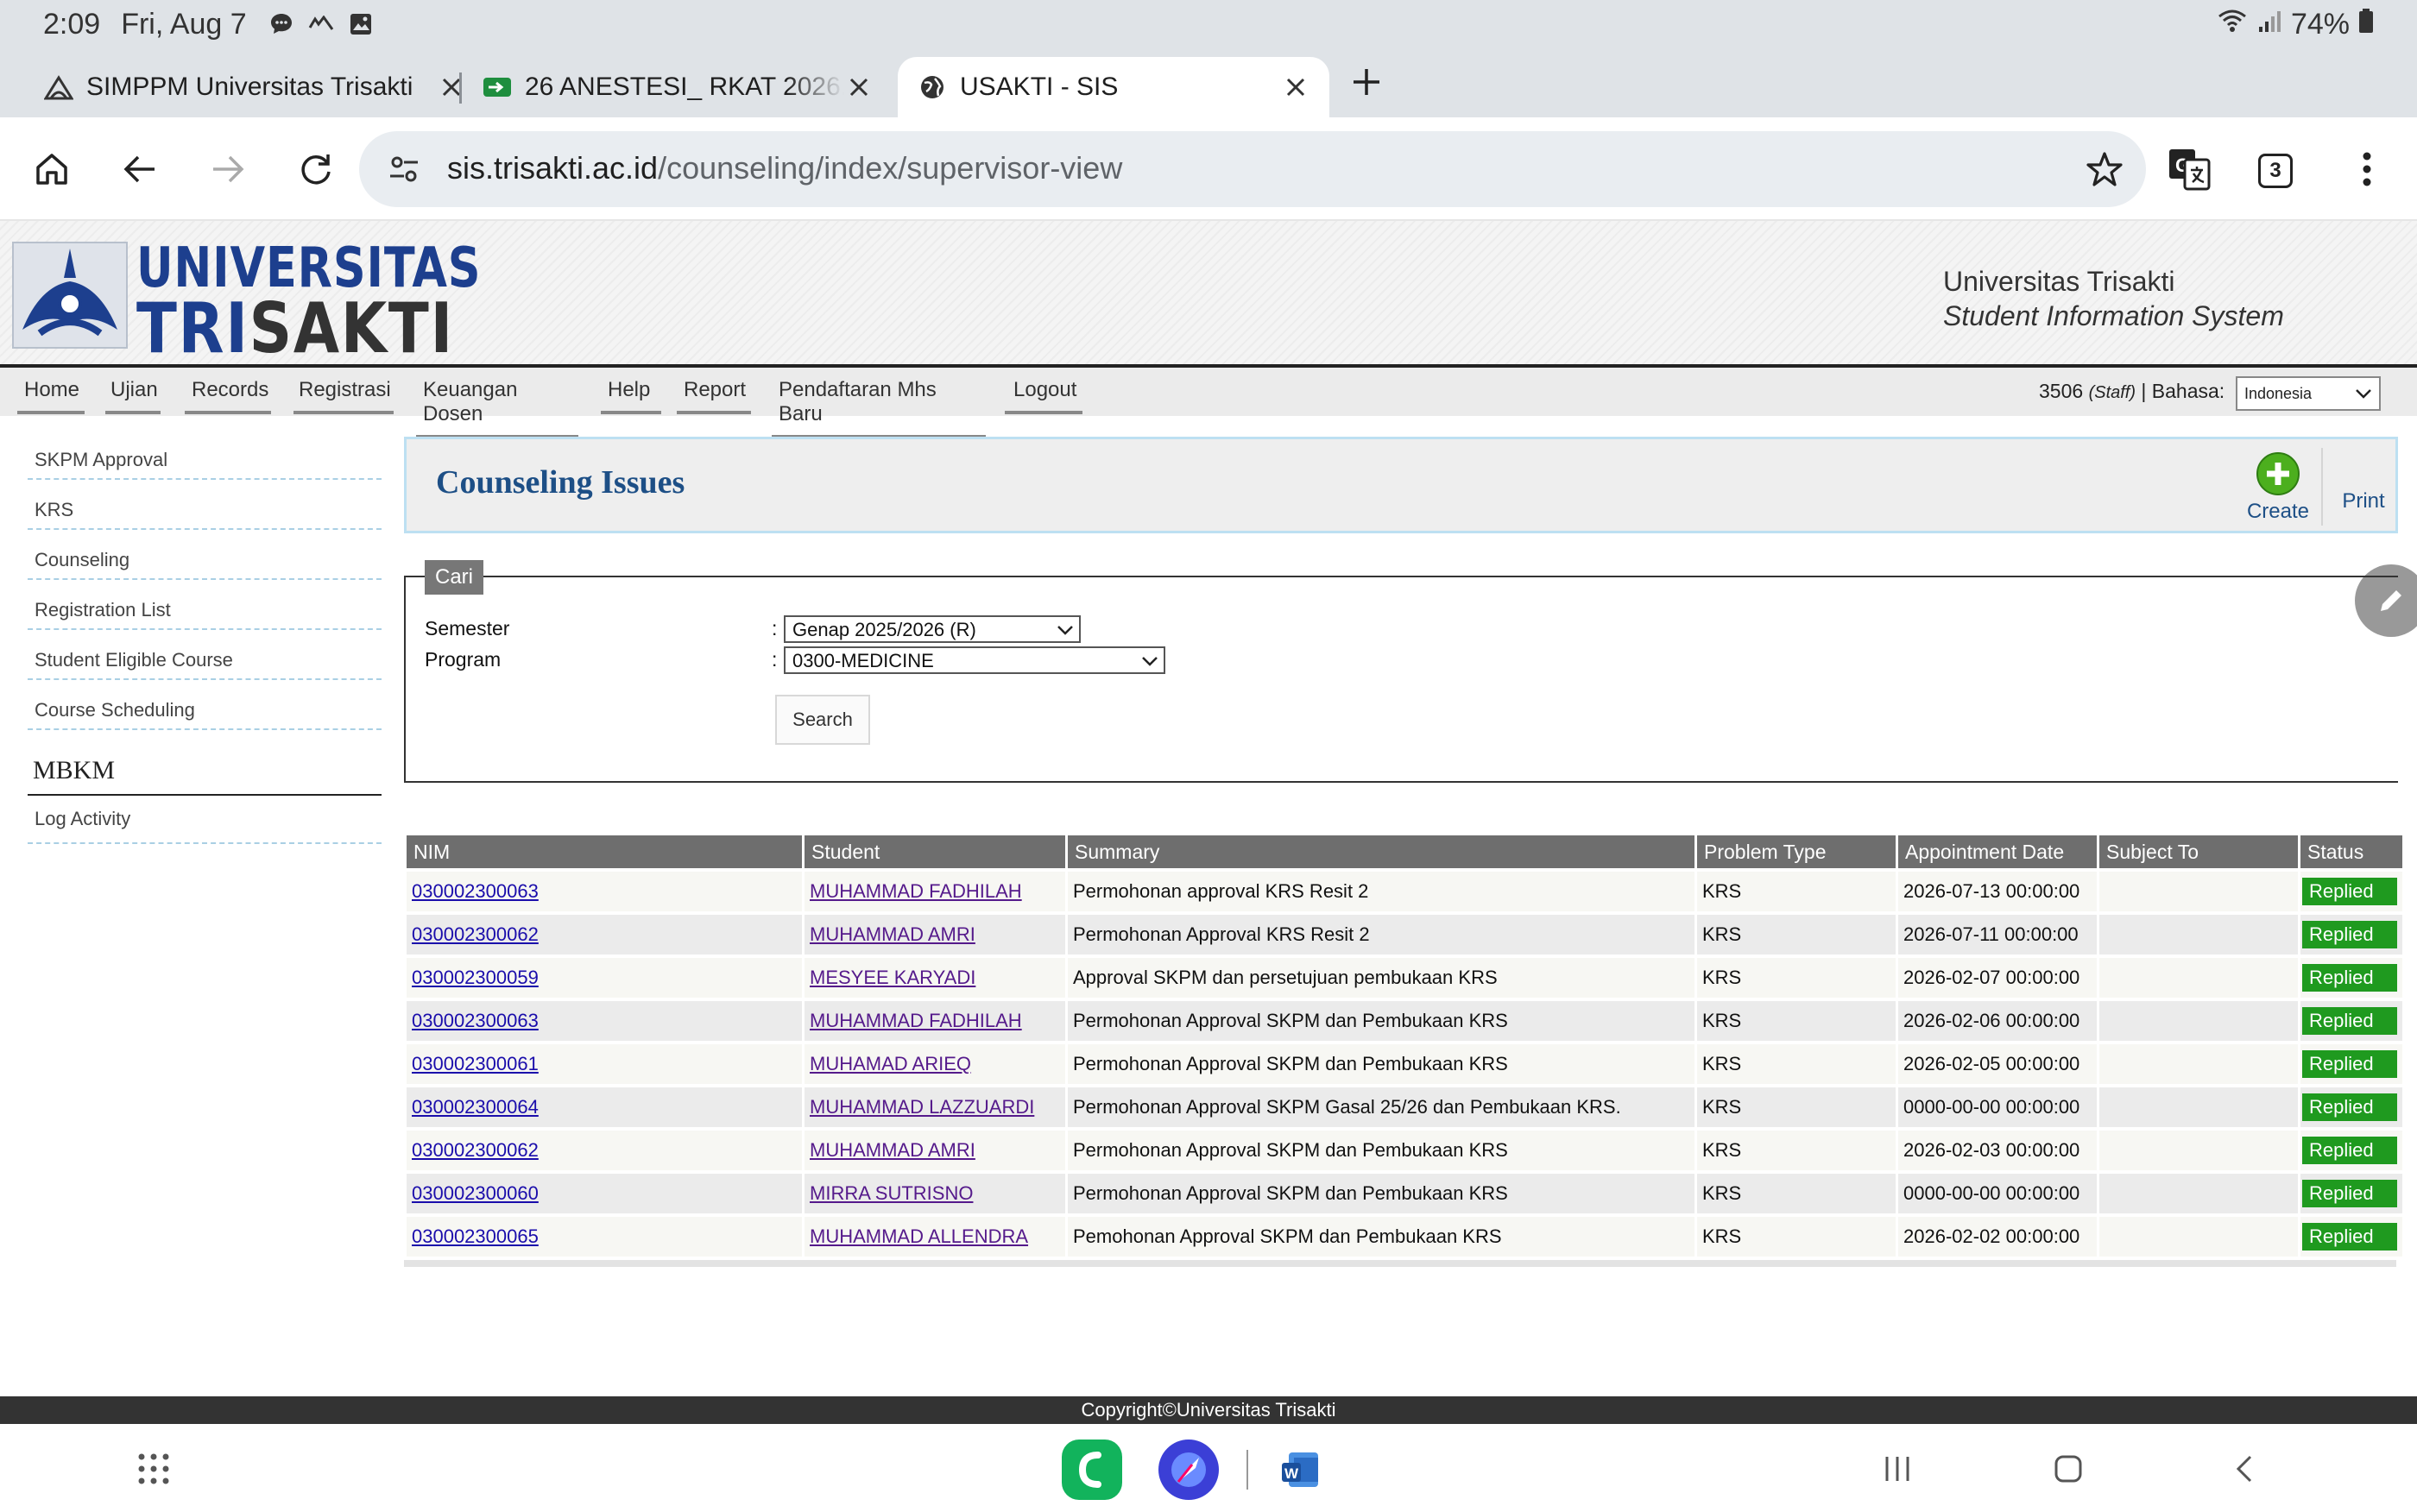 Image resolution: width=2417 pixels, height=1512 pixels. I want to click on tab-switcher-button: 3, so click(2275, 171).